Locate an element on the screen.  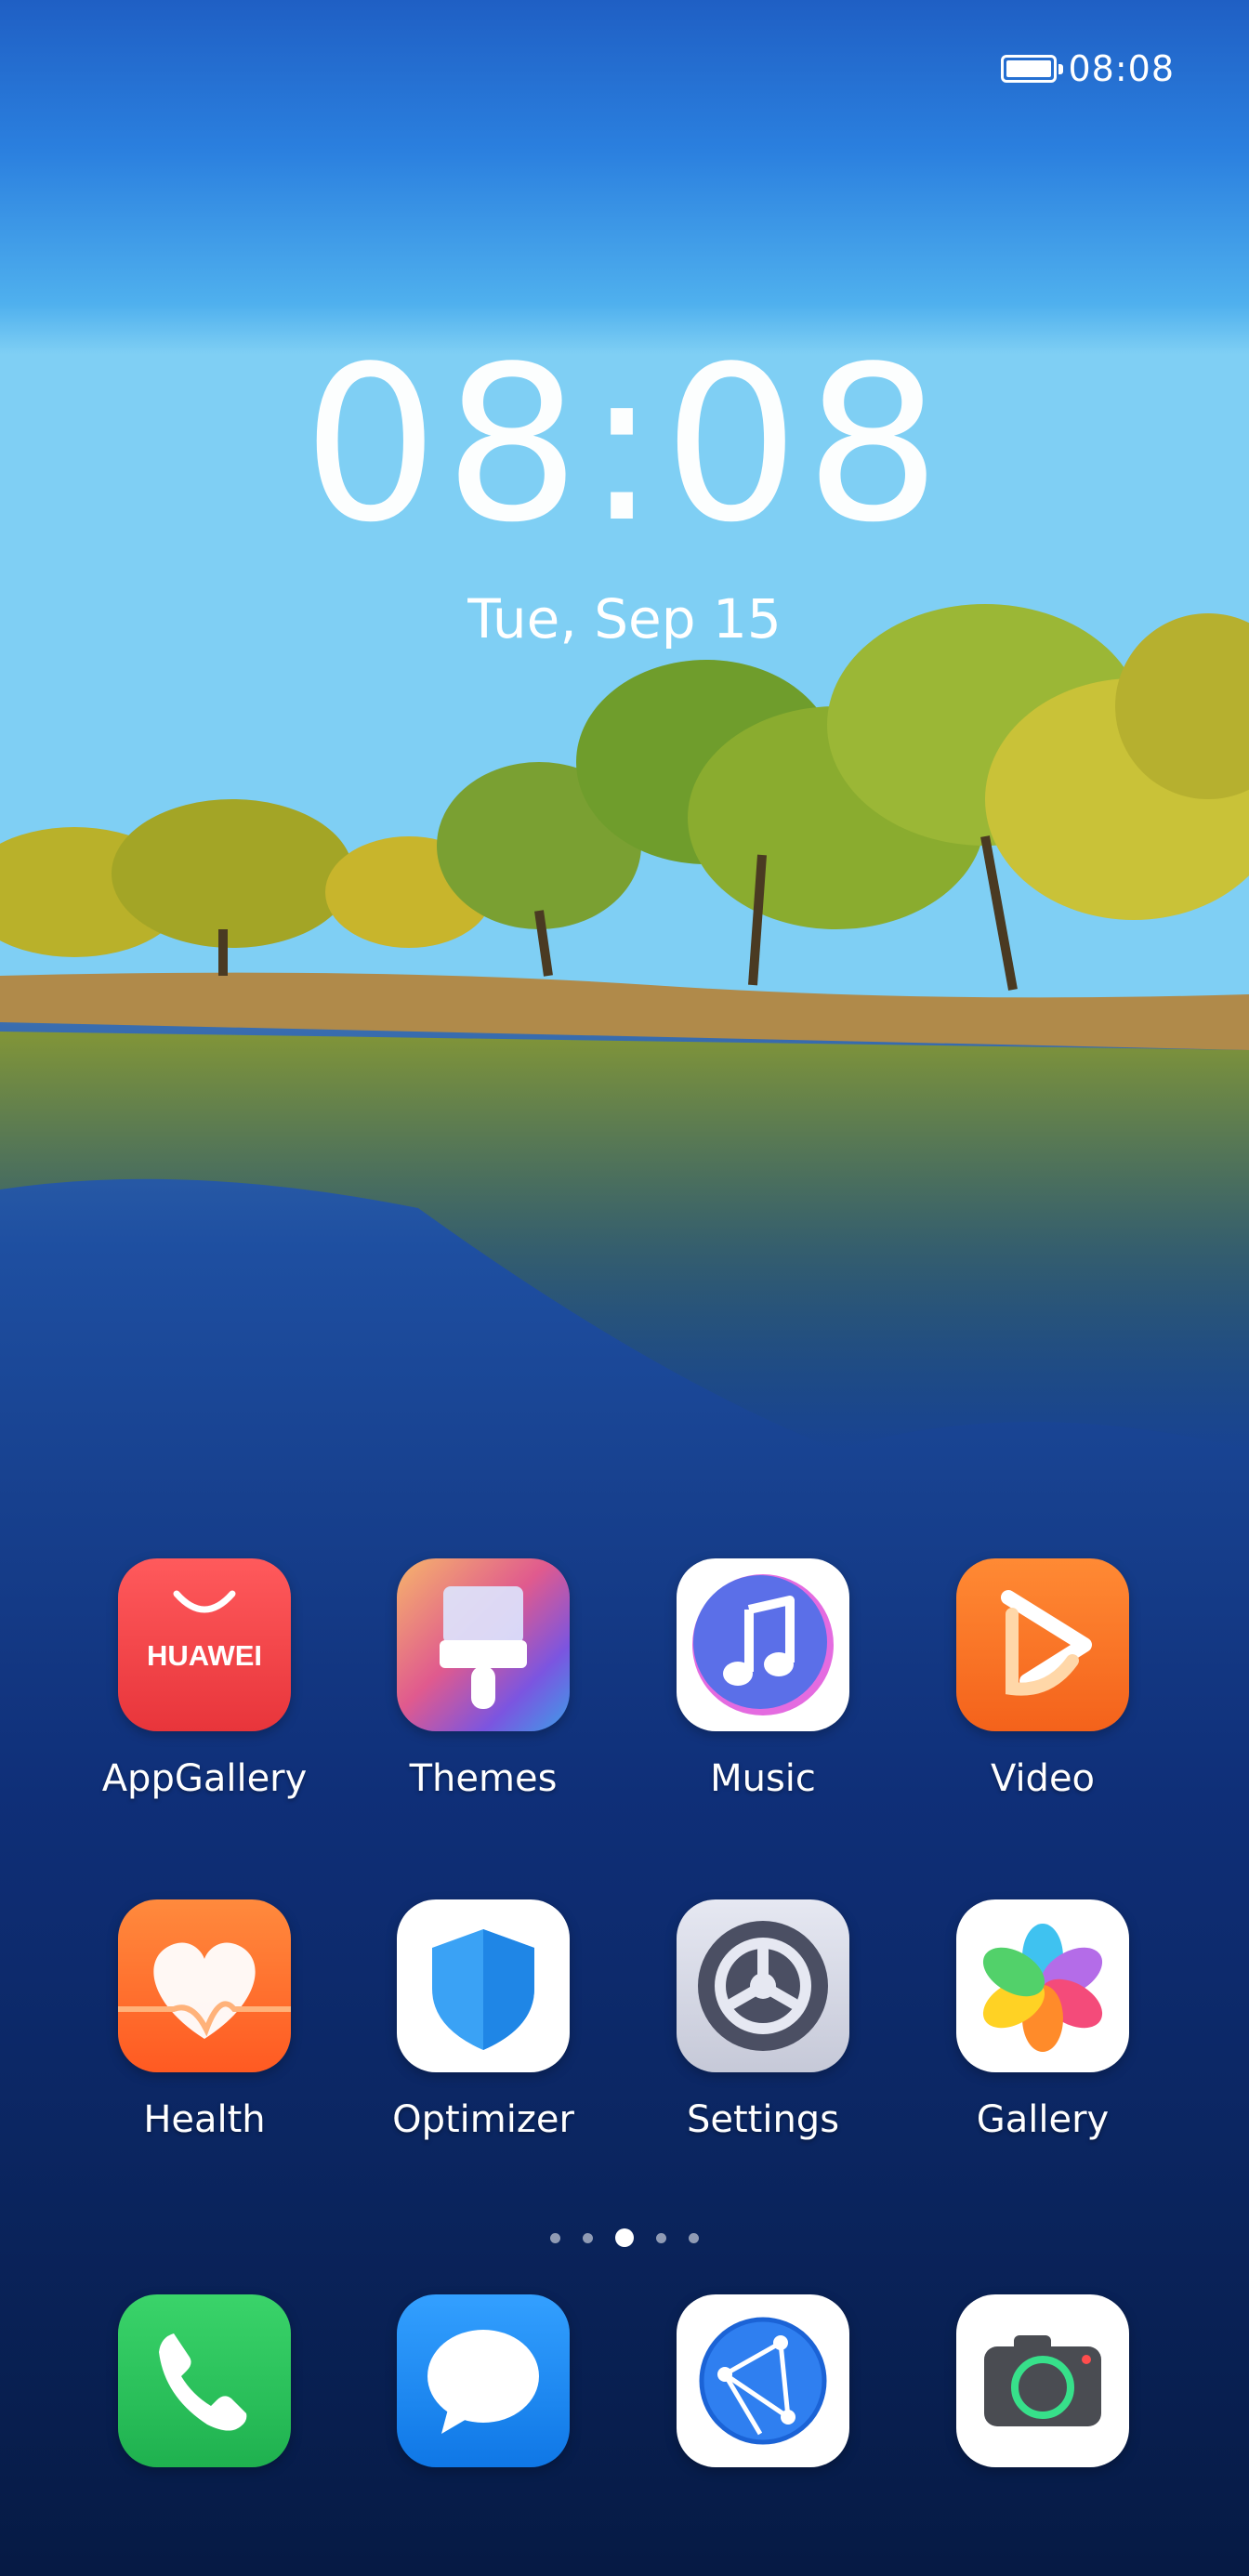
app-optimizer: Optimizer is located at coordinates (483, 2020).